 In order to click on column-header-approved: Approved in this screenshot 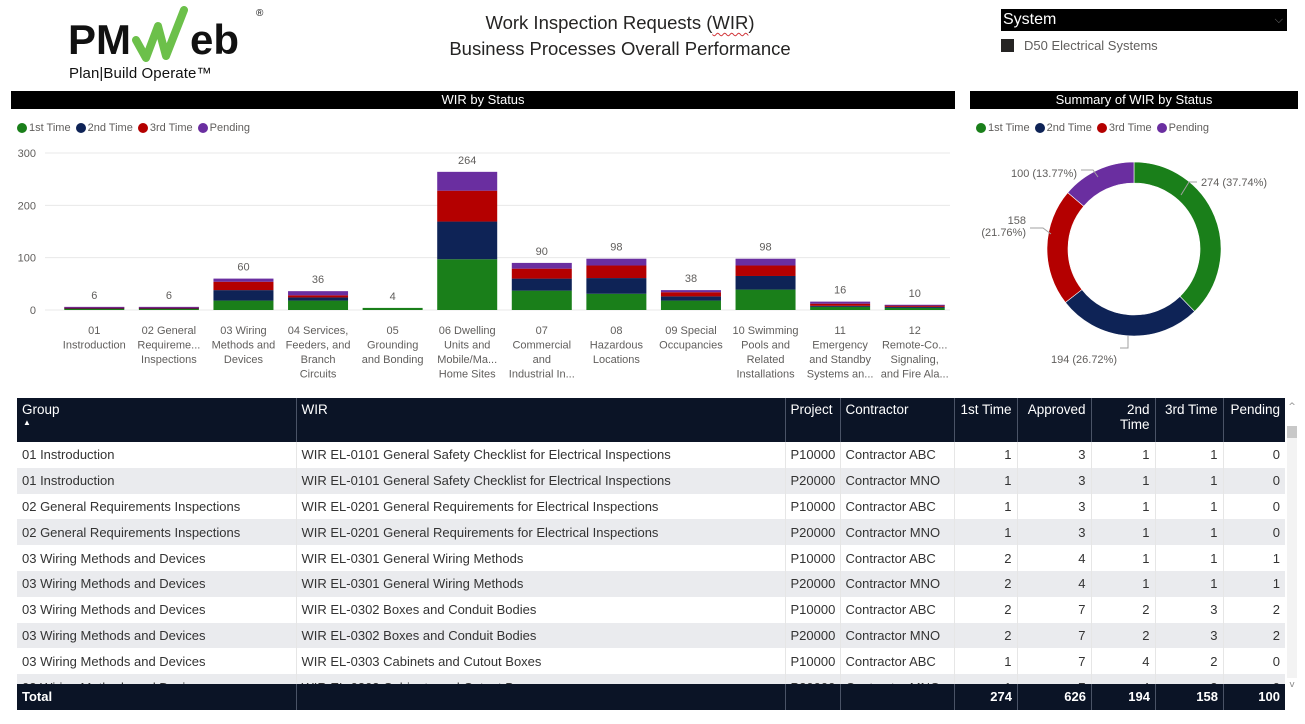, I will do `click(1053, 420)`.